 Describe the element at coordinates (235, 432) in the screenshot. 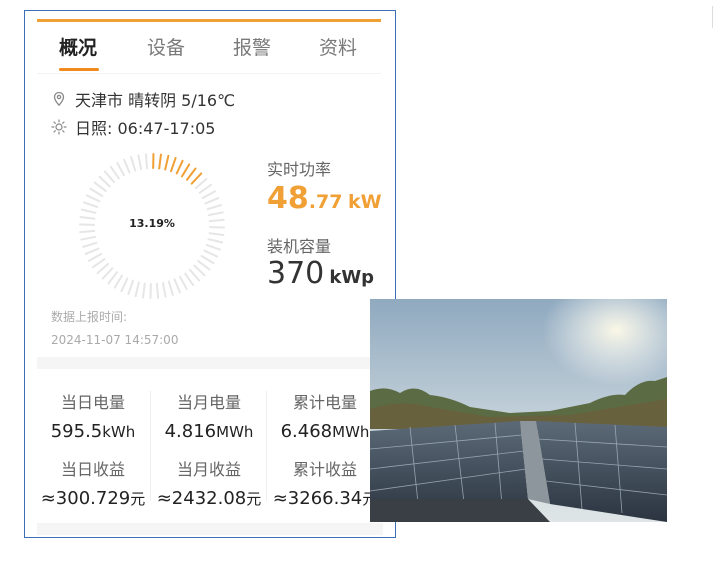

I see `monthly-energy-unit: MWh` at that location.